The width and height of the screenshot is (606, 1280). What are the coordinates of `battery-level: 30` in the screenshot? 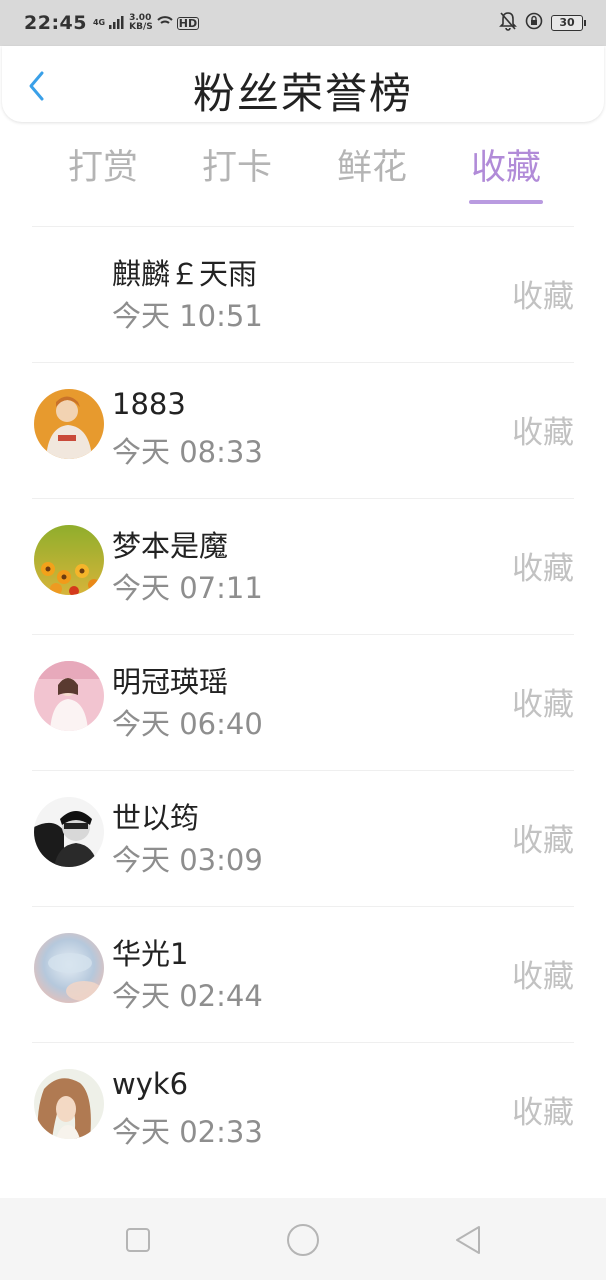 It's located at (567, 23).